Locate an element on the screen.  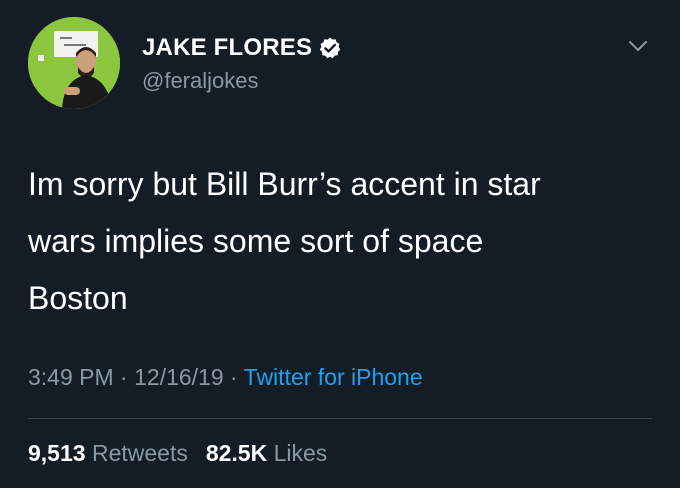
display-name: JAKE FLORES is located at coordinates (227, 48).